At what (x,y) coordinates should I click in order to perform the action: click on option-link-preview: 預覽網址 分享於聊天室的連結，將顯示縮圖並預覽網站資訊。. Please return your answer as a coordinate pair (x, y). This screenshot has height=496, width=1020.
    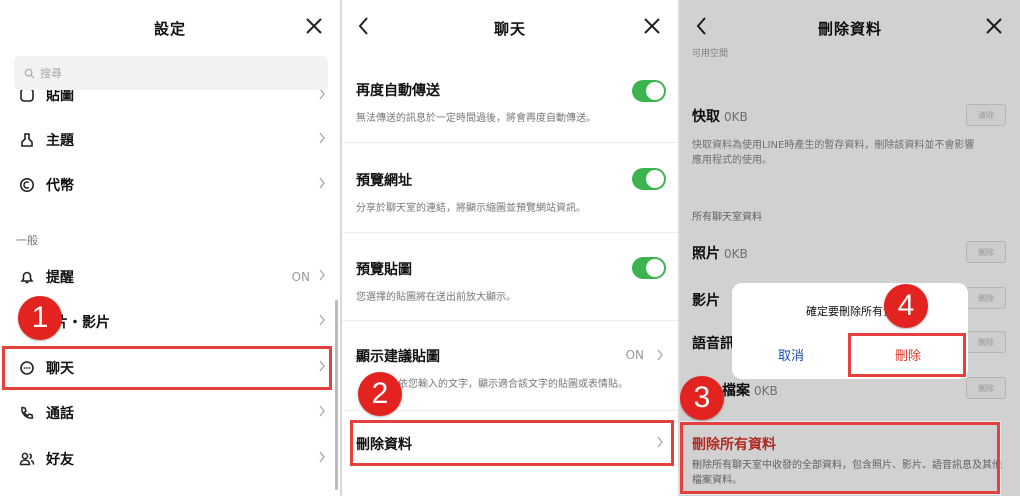
    Looking at the image, I should click on (510, 192).